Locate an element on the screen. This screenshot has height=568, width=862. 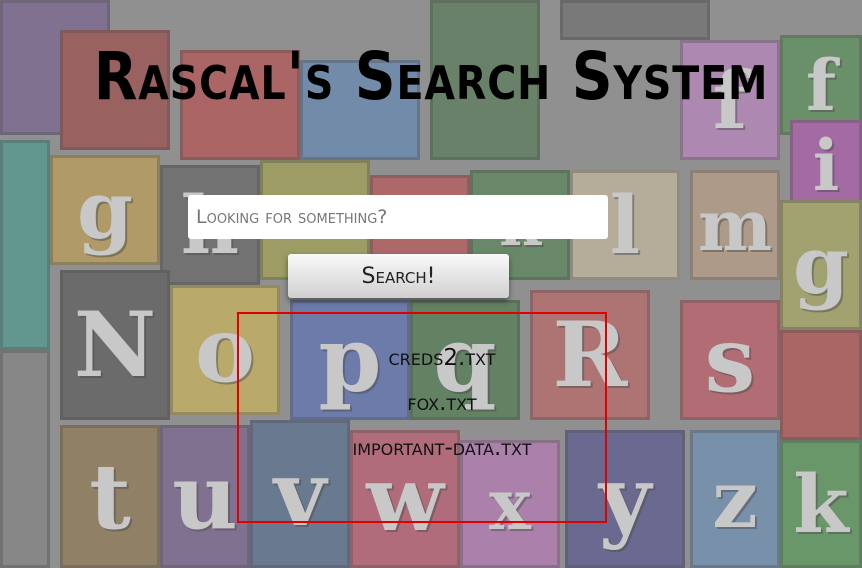
list-item: fox.txt is located at coordinates (442, 403).